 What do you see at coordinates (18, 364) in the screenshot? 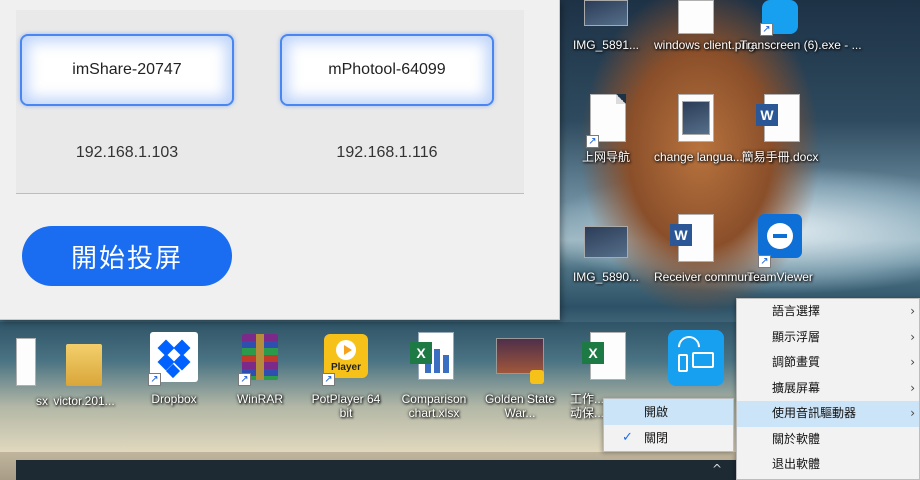
I see `partial-file-icon` at bounding box center [18, 364].